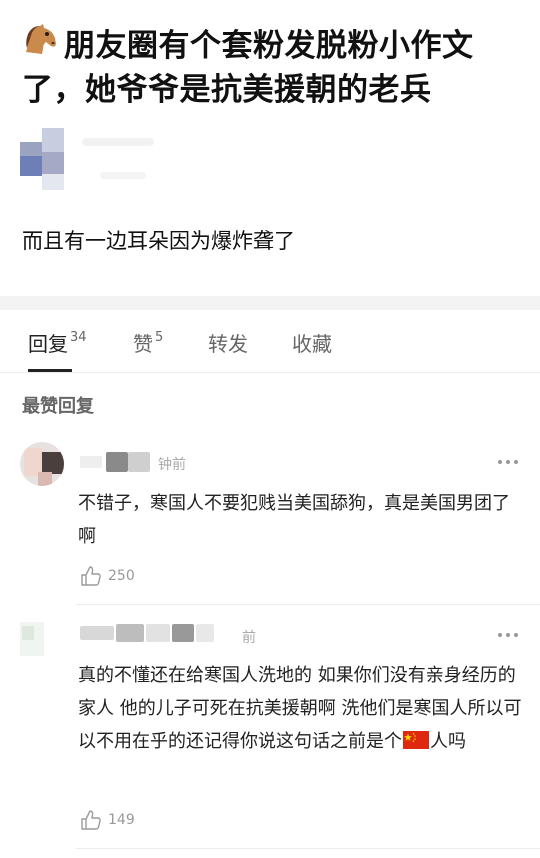  What do you see at coordinates (248, 68) in the screenshot?
I see `post-title-text: 朋友圈有个套粉发脱粉小作文了，她爷爷是抗美援朝的老兵` at bounding box center [248, 68].